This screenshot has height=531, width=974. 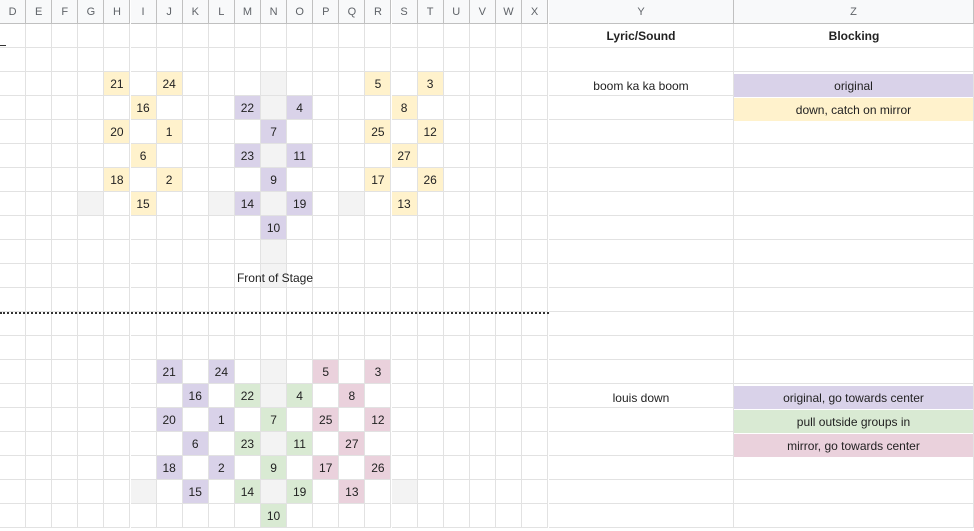 What do you see at coordinates (430, 84) in the screenshot?
I see `formation1-dancer-3: 3` at bounding box center [430, 84].